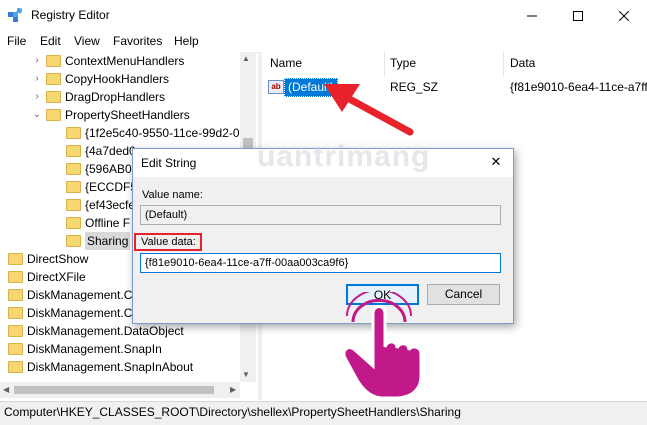 The image size is (647, 425). Describe the element at coordinates (286, 63) in the screenshot. I see `column-header-name: Name` at that location.